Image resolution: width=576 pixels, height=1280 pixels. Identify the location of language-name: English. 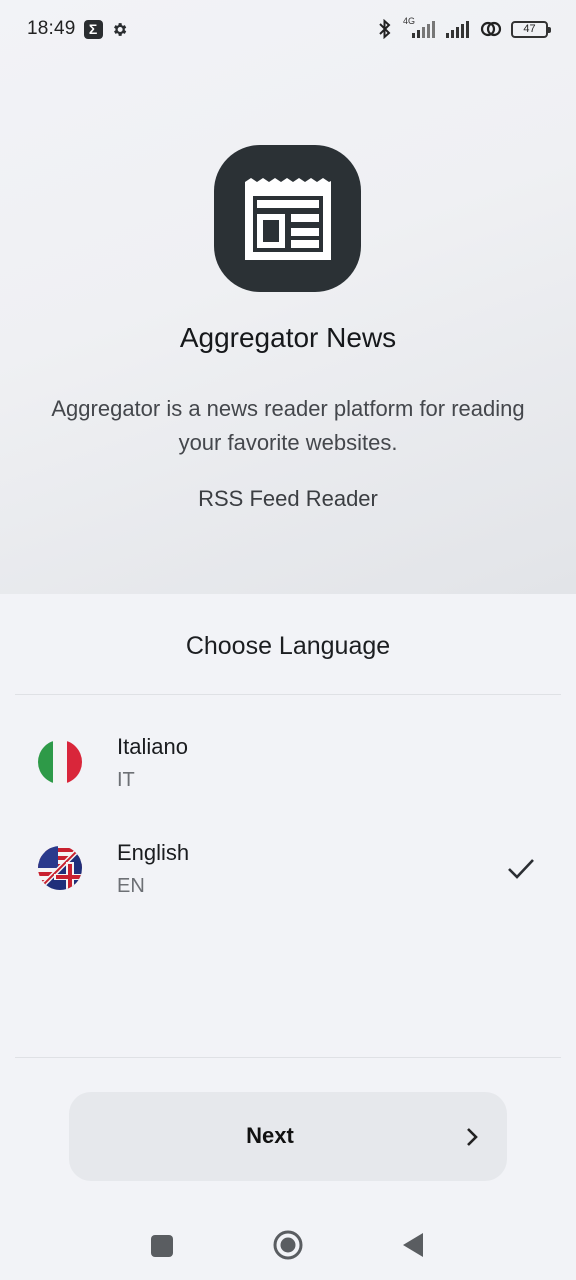
(153, 852).